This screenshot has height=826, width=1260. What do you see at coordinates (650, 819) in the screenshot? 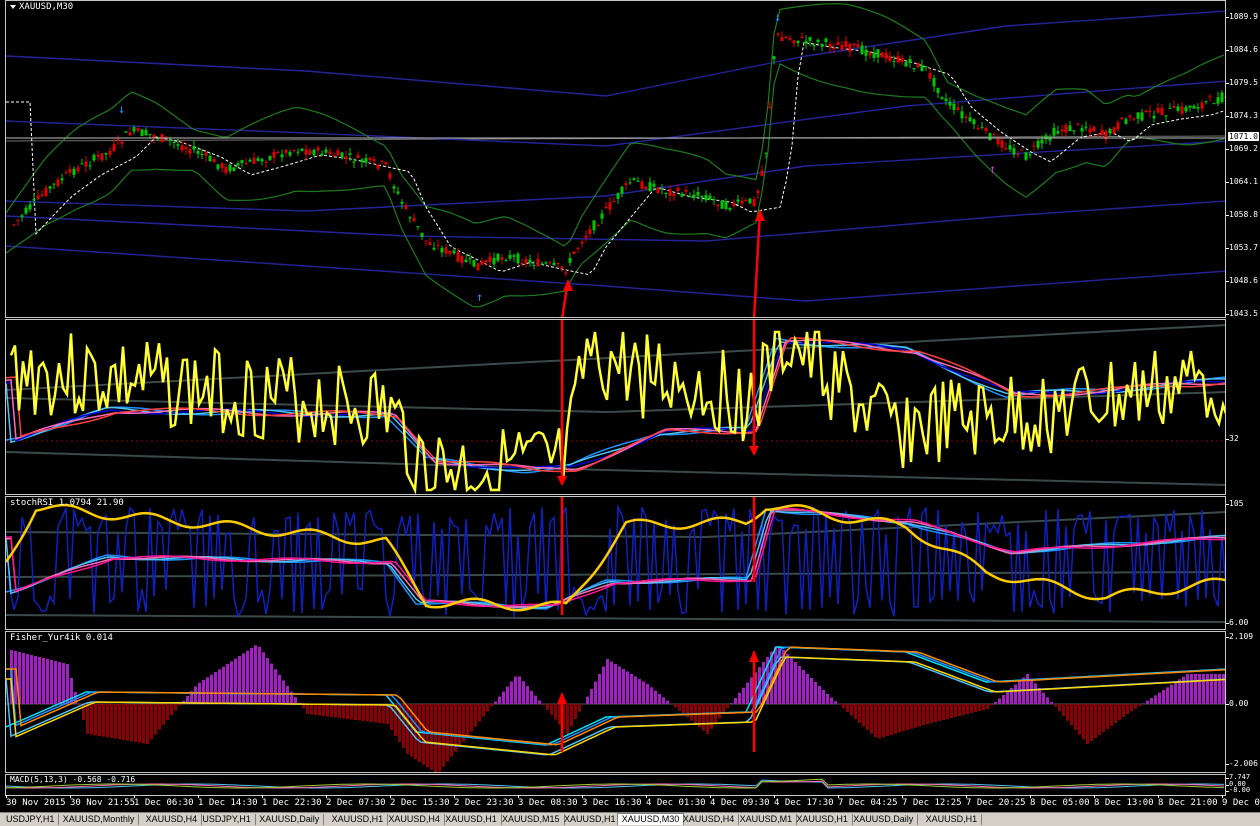
I see `chart-tab: XAUUSD,M30` at bounding box center [650, 819].